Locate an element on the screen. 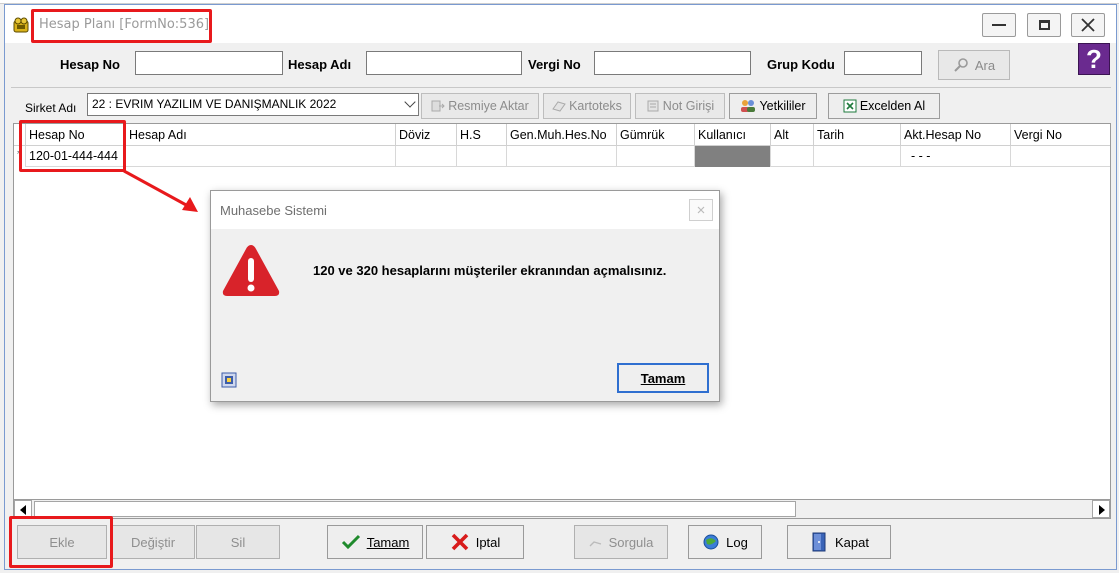 The width and height of the screenshot is (1119, 573). dialog-titlebar: Muhasebe Sistemi is located at coordinates (465, 210).